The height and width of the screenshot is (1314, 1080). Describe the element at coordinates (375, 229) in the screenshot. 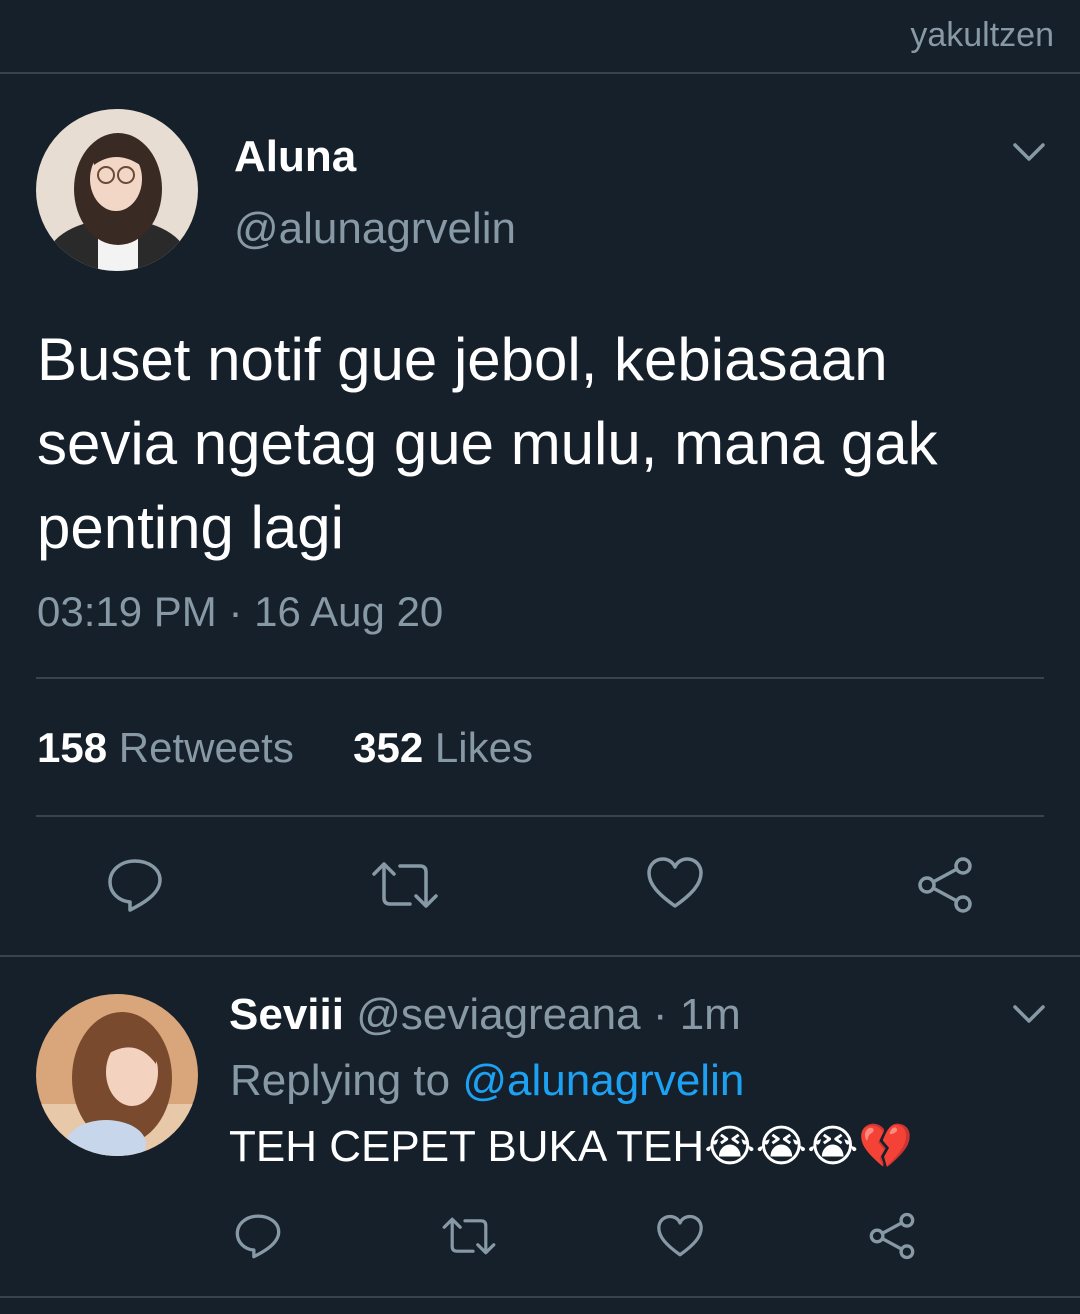

I see `author-handle: @alunagrvelin` at that location.